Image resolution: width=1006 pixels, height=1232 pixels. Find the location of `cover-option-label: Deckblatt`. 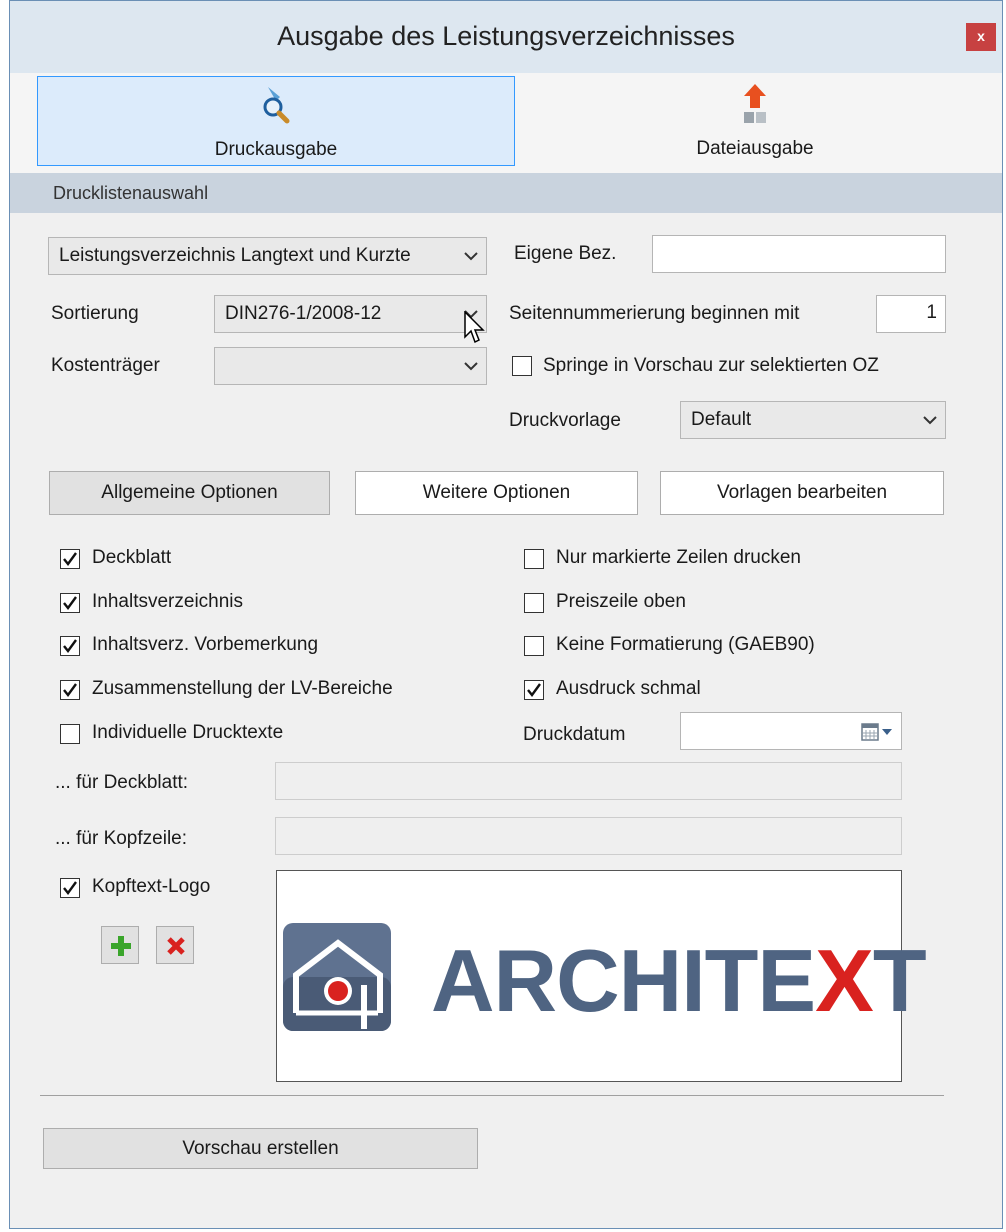

cover-option-label: Deckblatt is located at coordinates (132, 557).